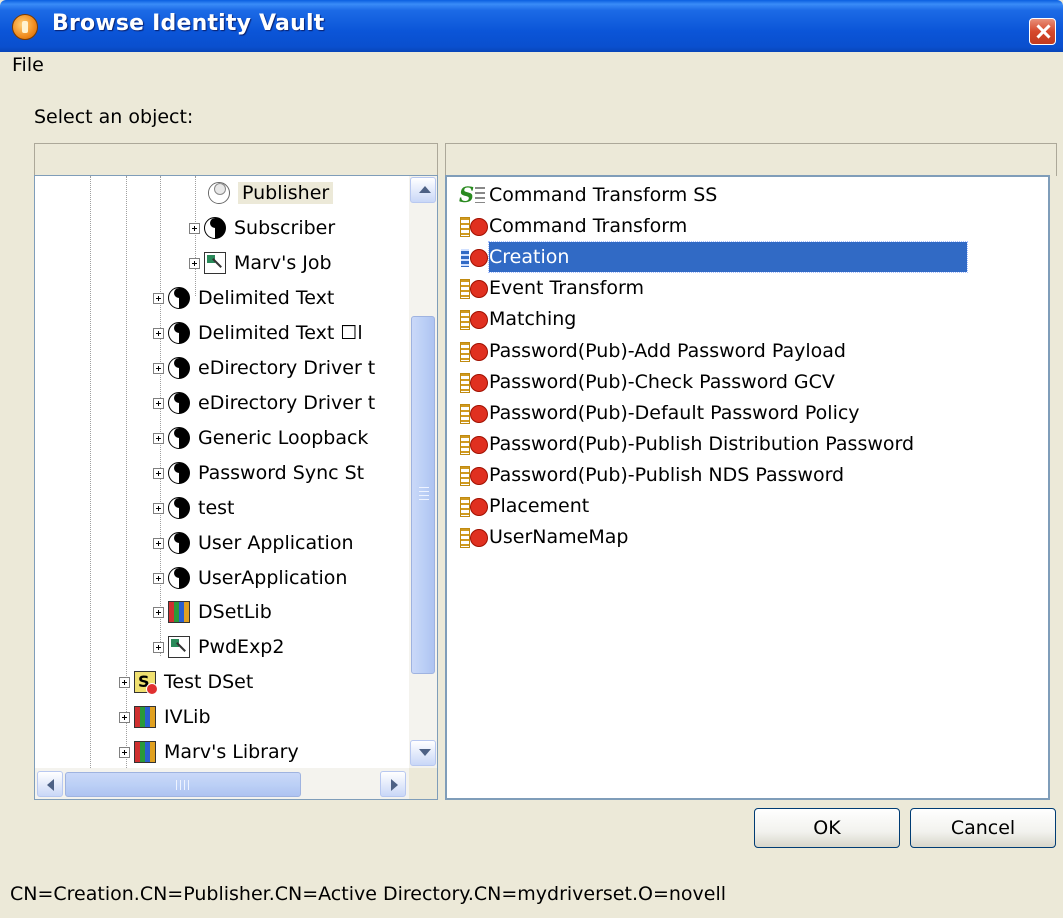 This screenshot has height=918, width=1063. I want to click on scroll-left-button, so click(50, 784).